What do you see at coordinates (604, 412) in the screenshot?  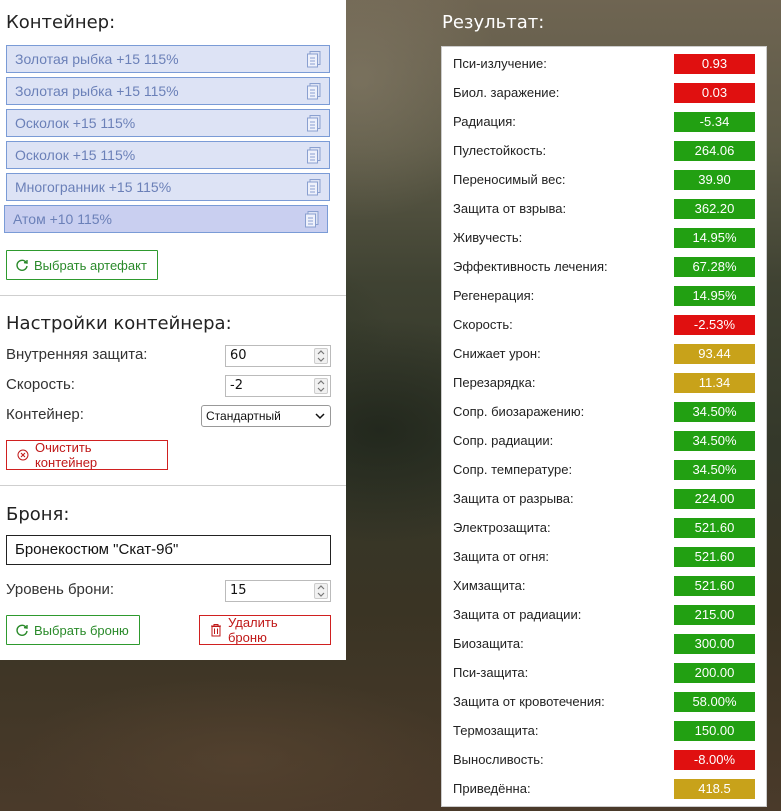 I see `stat-row: Сопр. биозаражению: 34.50%` at bounding box center [604, 412].